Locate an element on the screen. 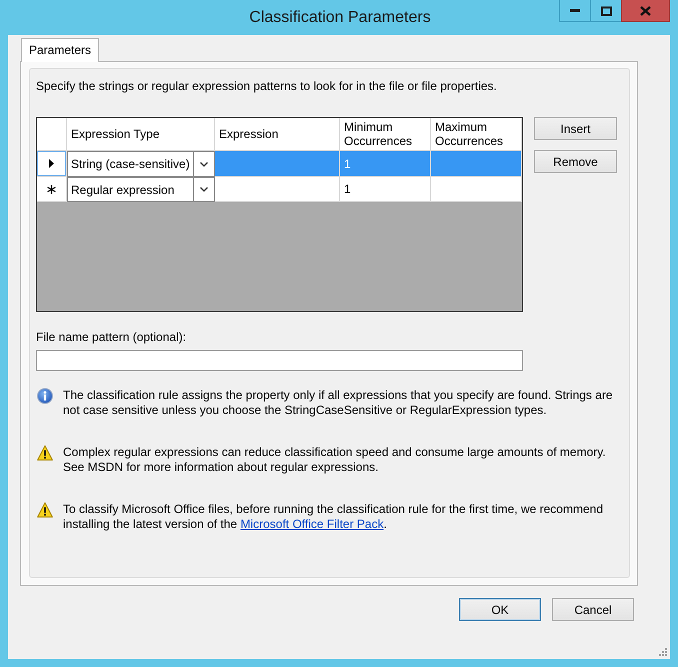 The width and height of the screenshot is (678, 667). table-cell: 1 is located at coordinates (385, 189).